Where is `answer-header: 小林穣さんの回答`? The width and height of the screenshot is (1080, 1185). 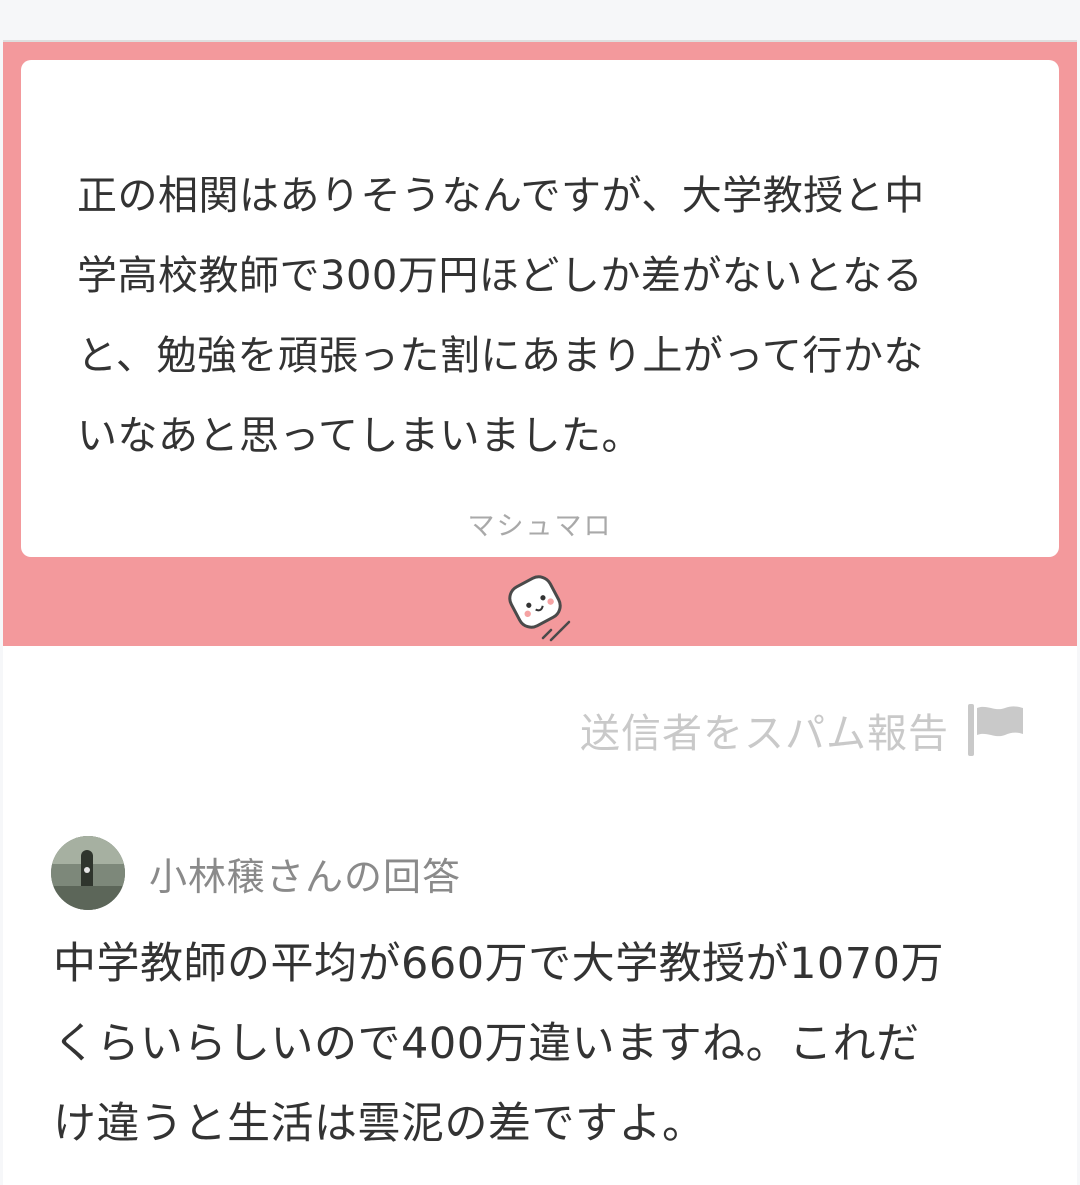
answer-header: 小林穣さんの回答 is located at coordinates (256, 873).